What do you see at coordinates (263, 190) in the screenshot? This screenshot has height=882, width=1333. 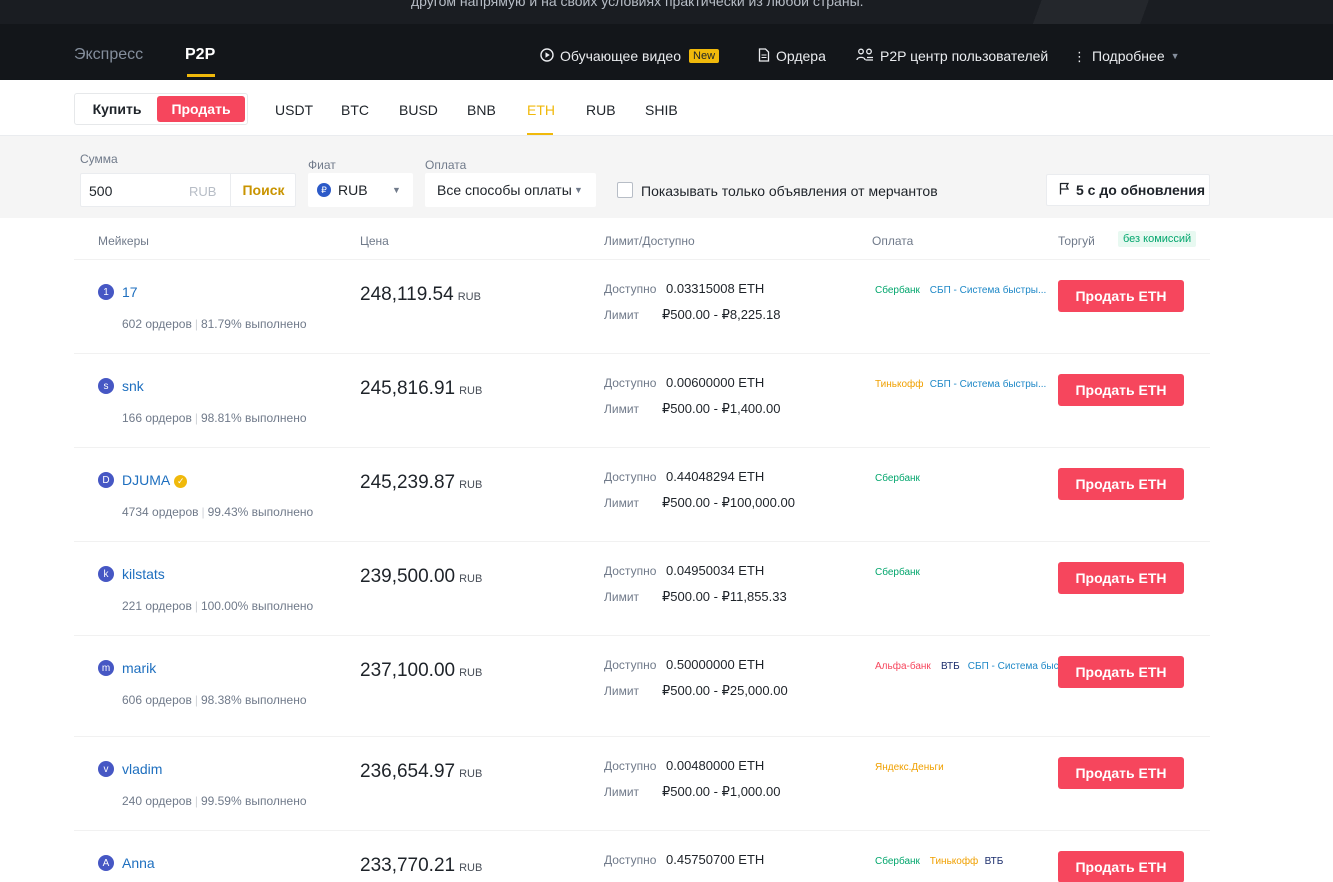 I see `search-button: Поиск` at bounding box center [263, 190].